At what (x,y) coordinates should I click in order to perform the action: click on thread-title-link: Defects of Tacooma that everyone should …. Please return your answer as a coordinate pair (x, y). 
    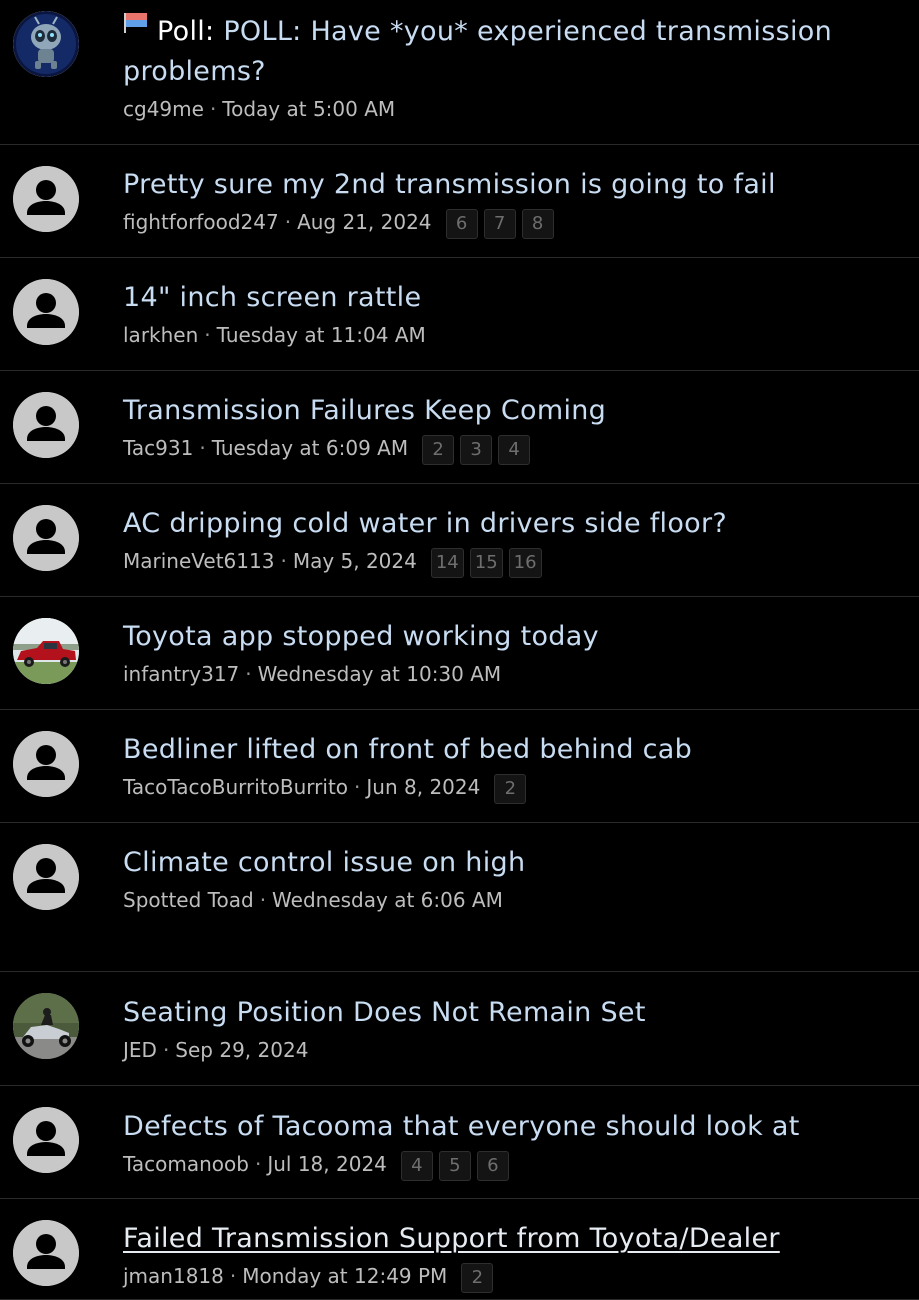
    Looking at the image, I should click on (511, 1127).